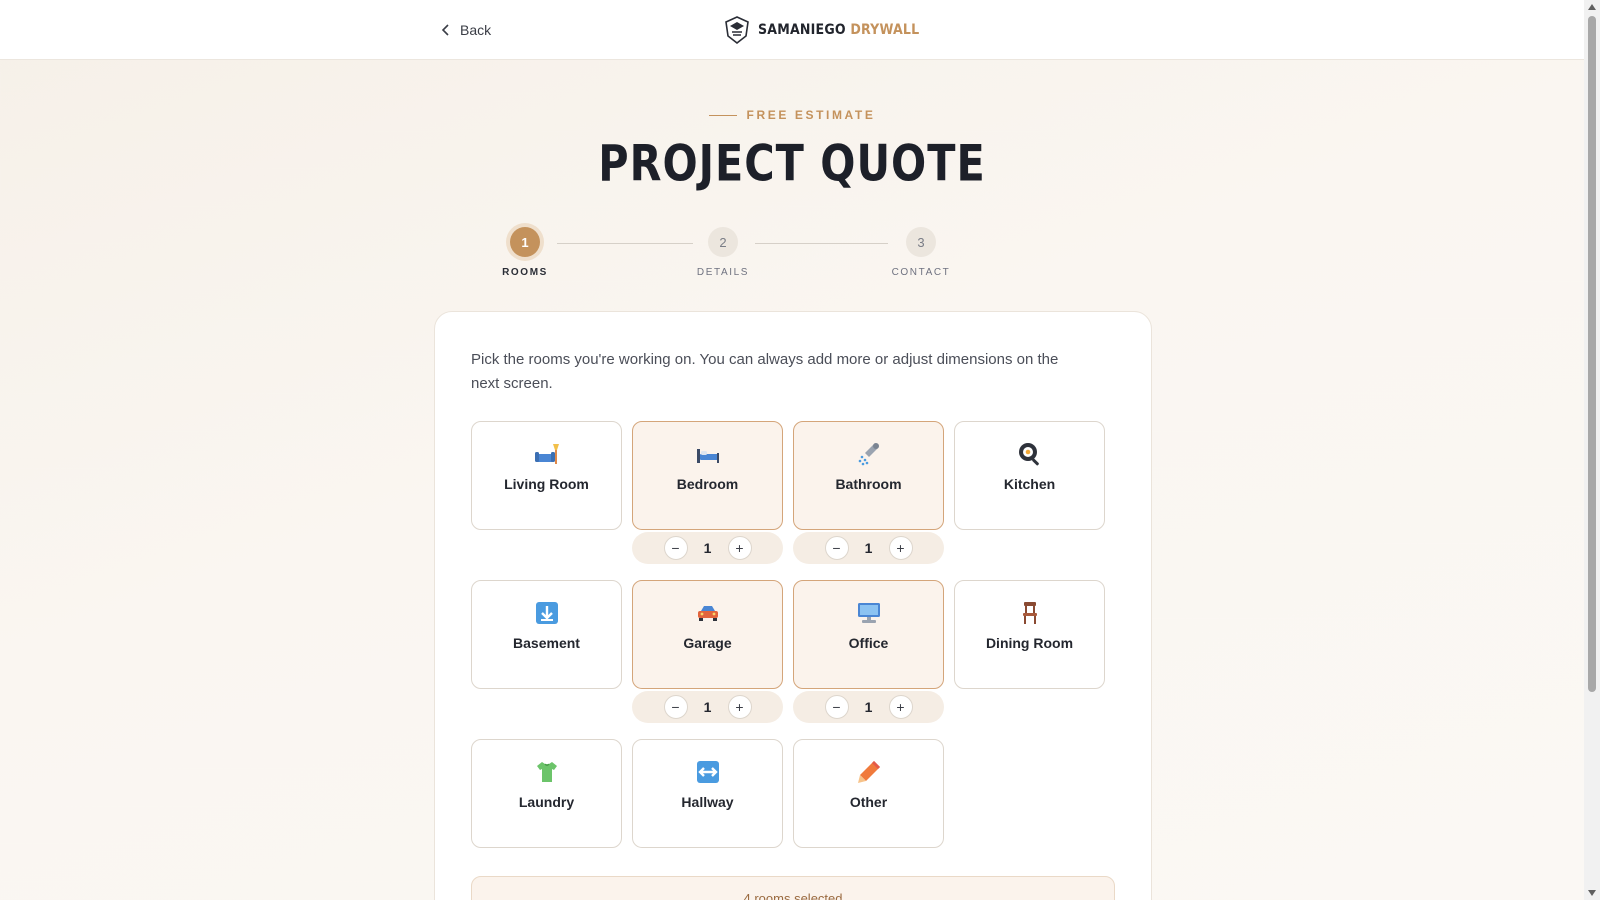 The image size is (1600, 900). I want to click on step-number: 2, so click(723, 242).